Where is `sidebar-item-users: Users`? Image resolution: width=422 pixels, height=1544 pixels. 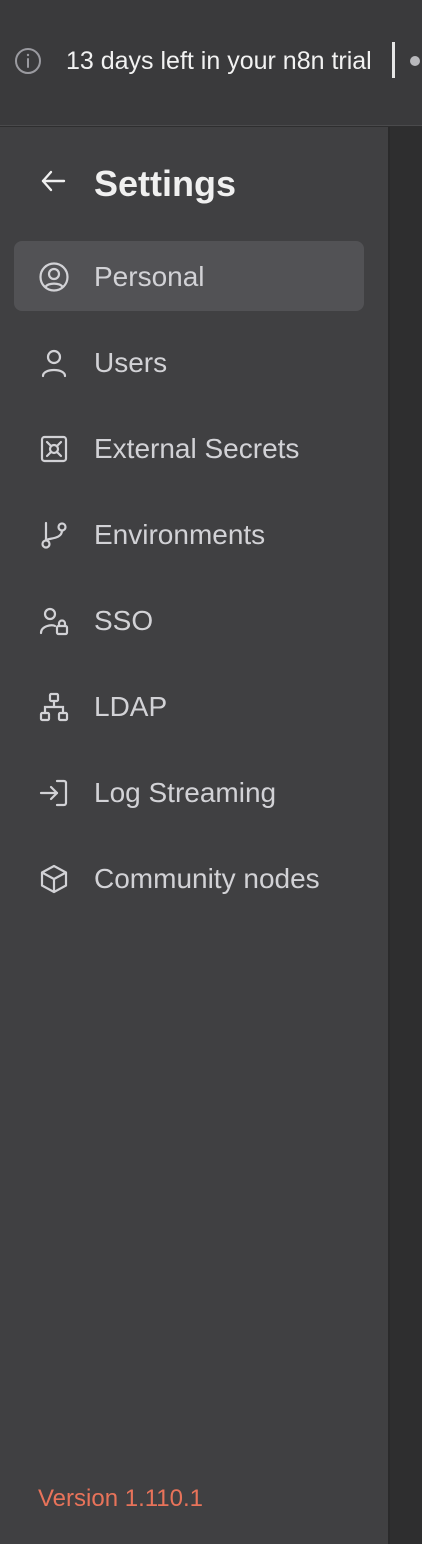 sidebar-item-users: Users is located at coordinates (189, 362).